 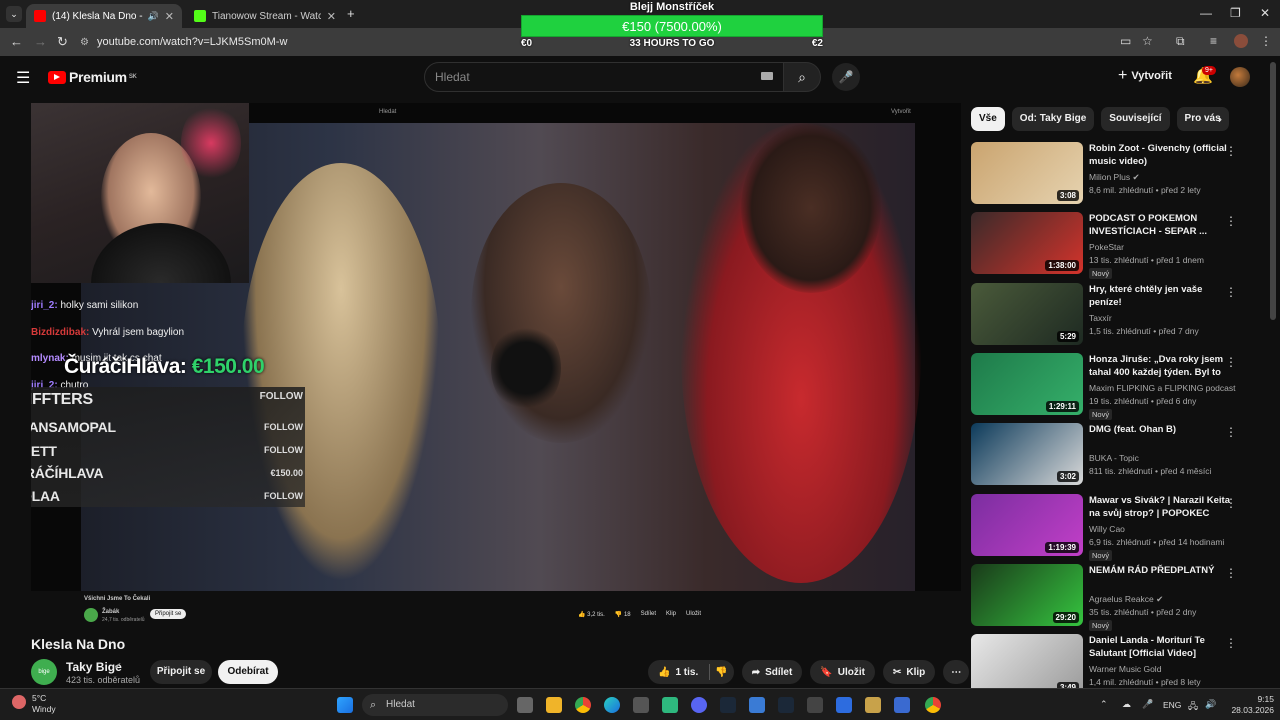 What do you see at coordinates (583, 705) in the screenshot?
I see `chrome-icon` at bounding box center [583, 705].